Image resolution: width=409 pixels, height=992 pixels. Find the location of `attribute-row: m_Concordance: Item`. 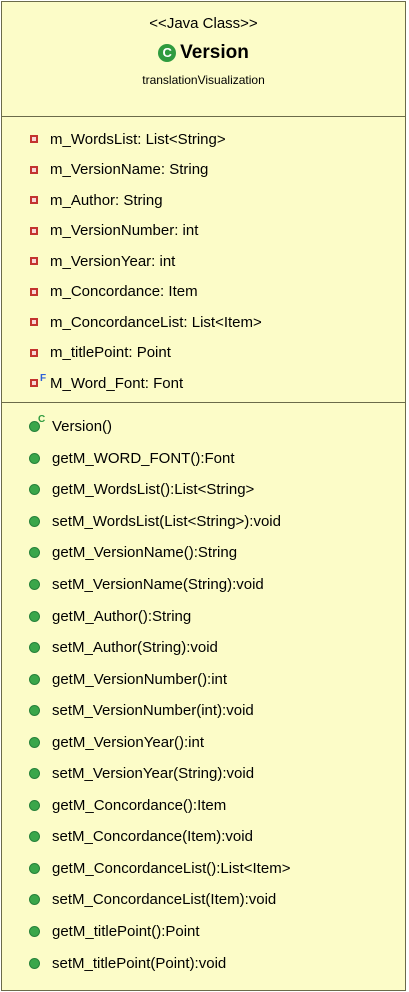

attribute-row: m_Concordance: Item is located at coordinates (203, 292).